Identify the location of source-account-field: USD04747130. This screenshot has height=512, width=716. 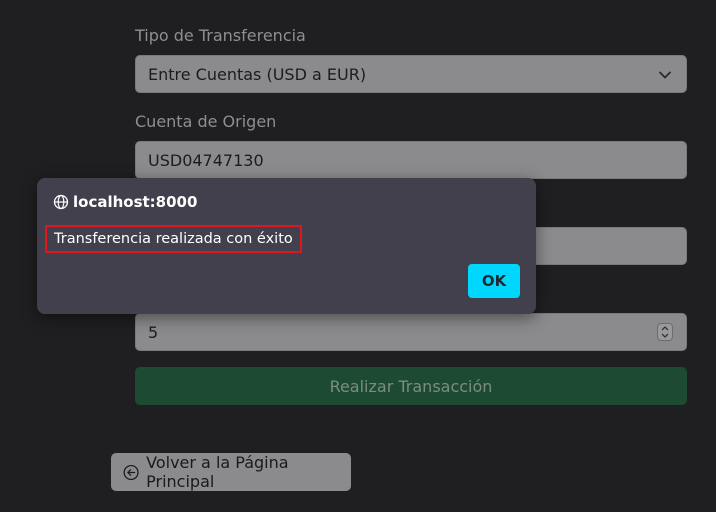
(411, 160).